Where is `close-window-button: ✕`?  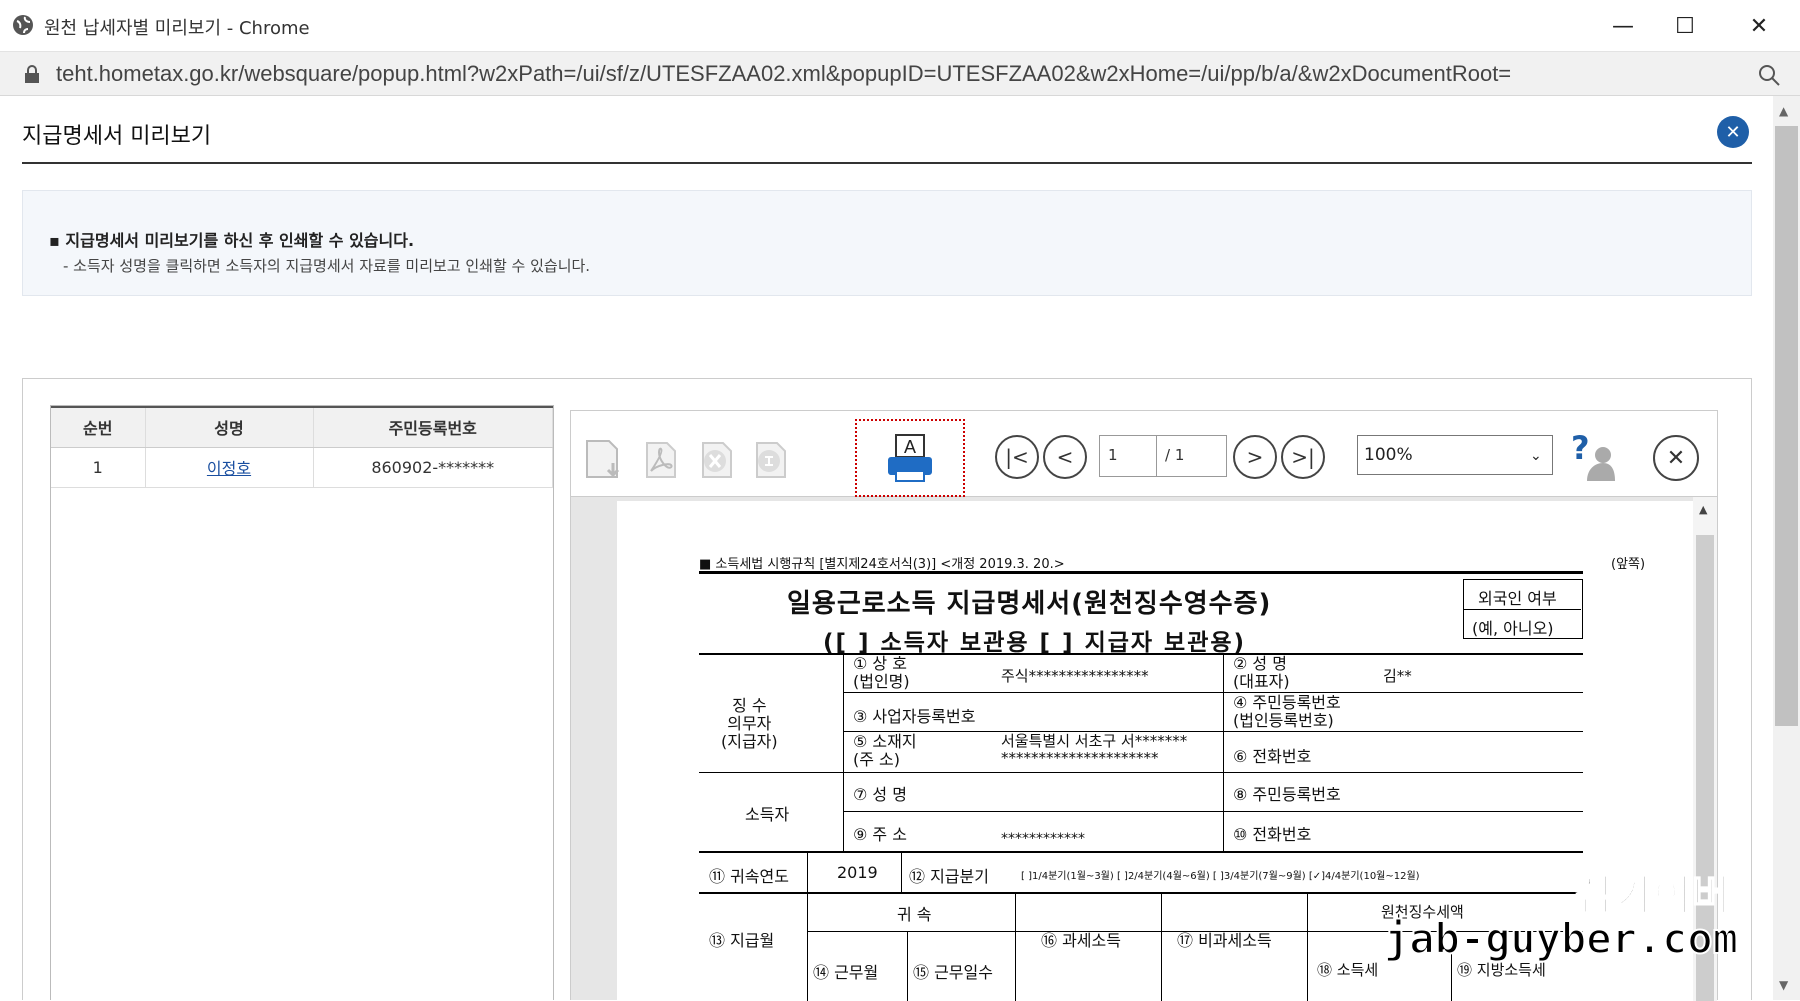
close-window-button: ✕ is located at coordinates (1759, 26).